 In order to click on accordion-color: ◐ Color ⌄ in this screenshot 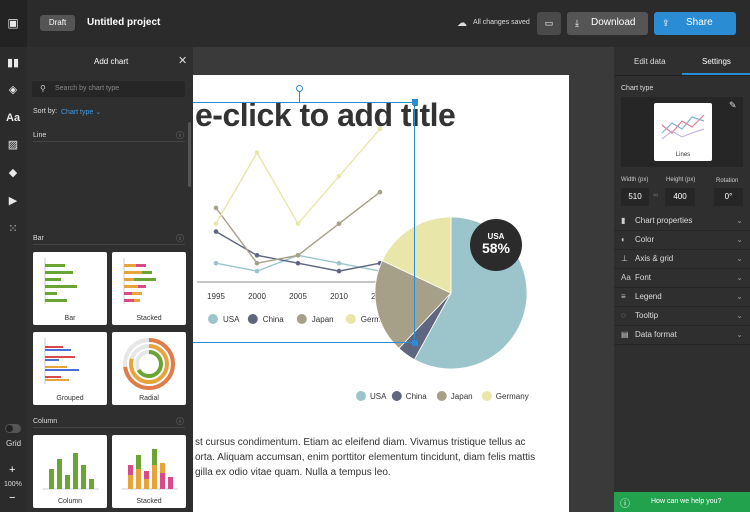, I will do `click(682, 240)`.